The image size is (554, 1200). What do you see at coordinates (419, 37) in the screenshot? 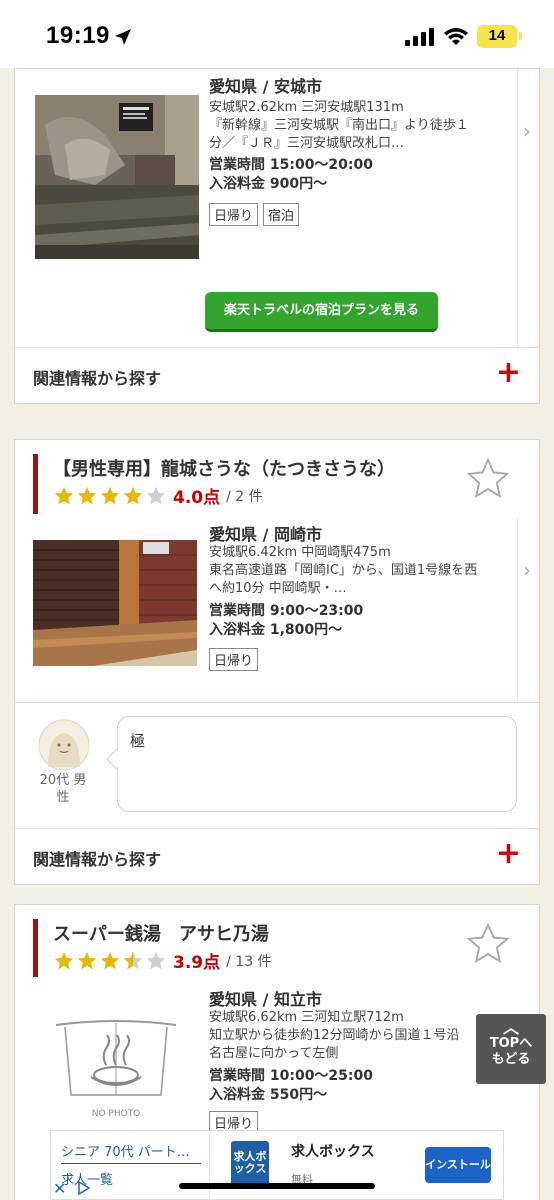
I see `cellular-signal-icon` at bounding box center [419, 37].